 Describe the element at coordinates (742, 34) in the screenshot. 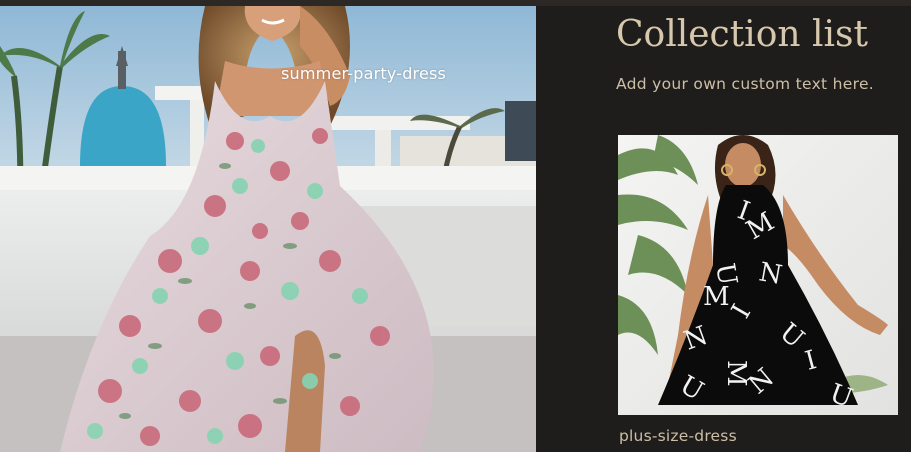

I see `section-heading: Collection list` at that location.